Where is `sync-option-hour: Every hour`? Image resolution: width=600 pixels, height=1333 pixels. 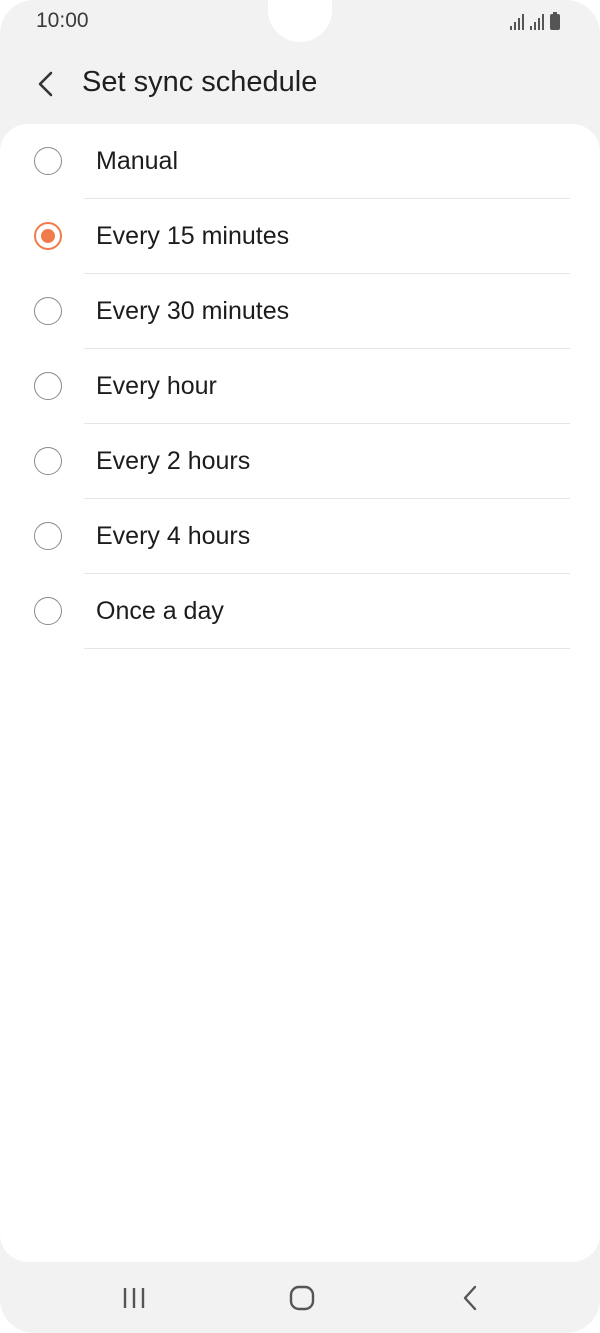
sync-option-hour: Every hour is located at coordinates (300, 386).